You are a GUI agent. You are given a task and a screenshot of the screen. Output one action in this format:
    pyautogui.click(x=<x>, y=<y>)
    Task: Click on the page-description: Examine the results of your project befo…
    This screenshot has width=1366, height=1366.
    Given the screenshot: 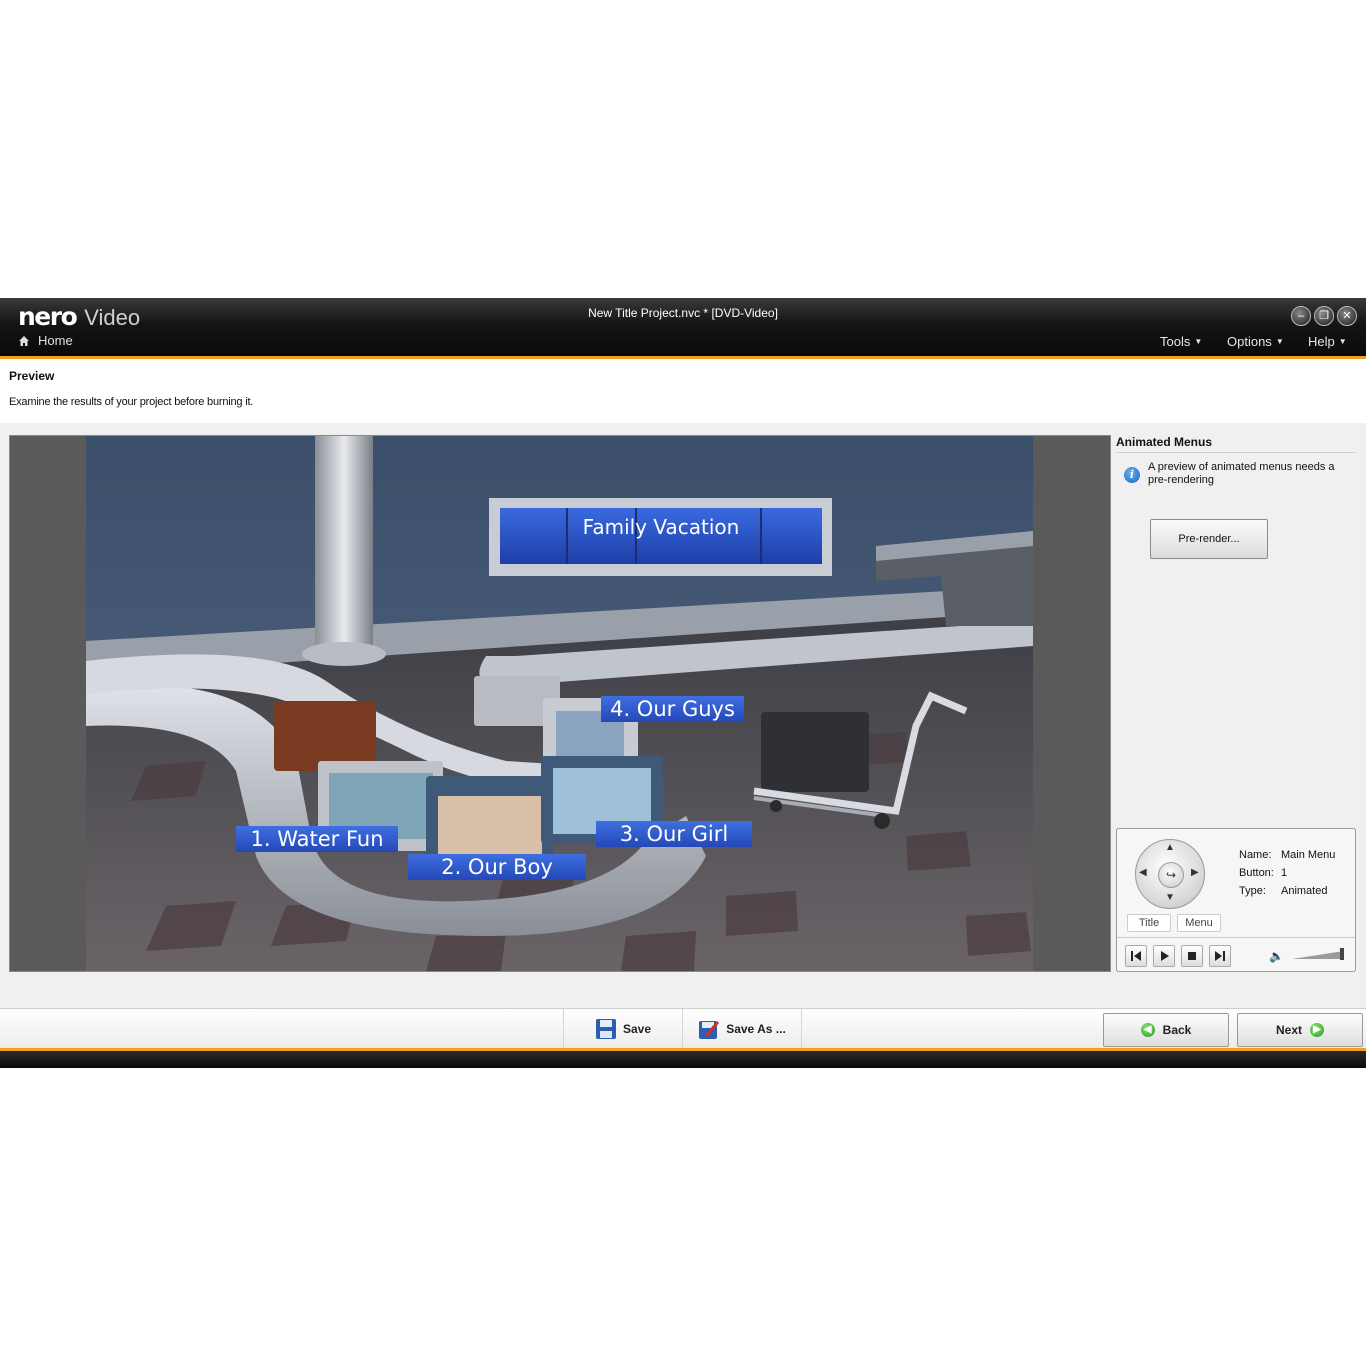 What is the action you would take?
    pyautogui.click(x=131, y=402)
    